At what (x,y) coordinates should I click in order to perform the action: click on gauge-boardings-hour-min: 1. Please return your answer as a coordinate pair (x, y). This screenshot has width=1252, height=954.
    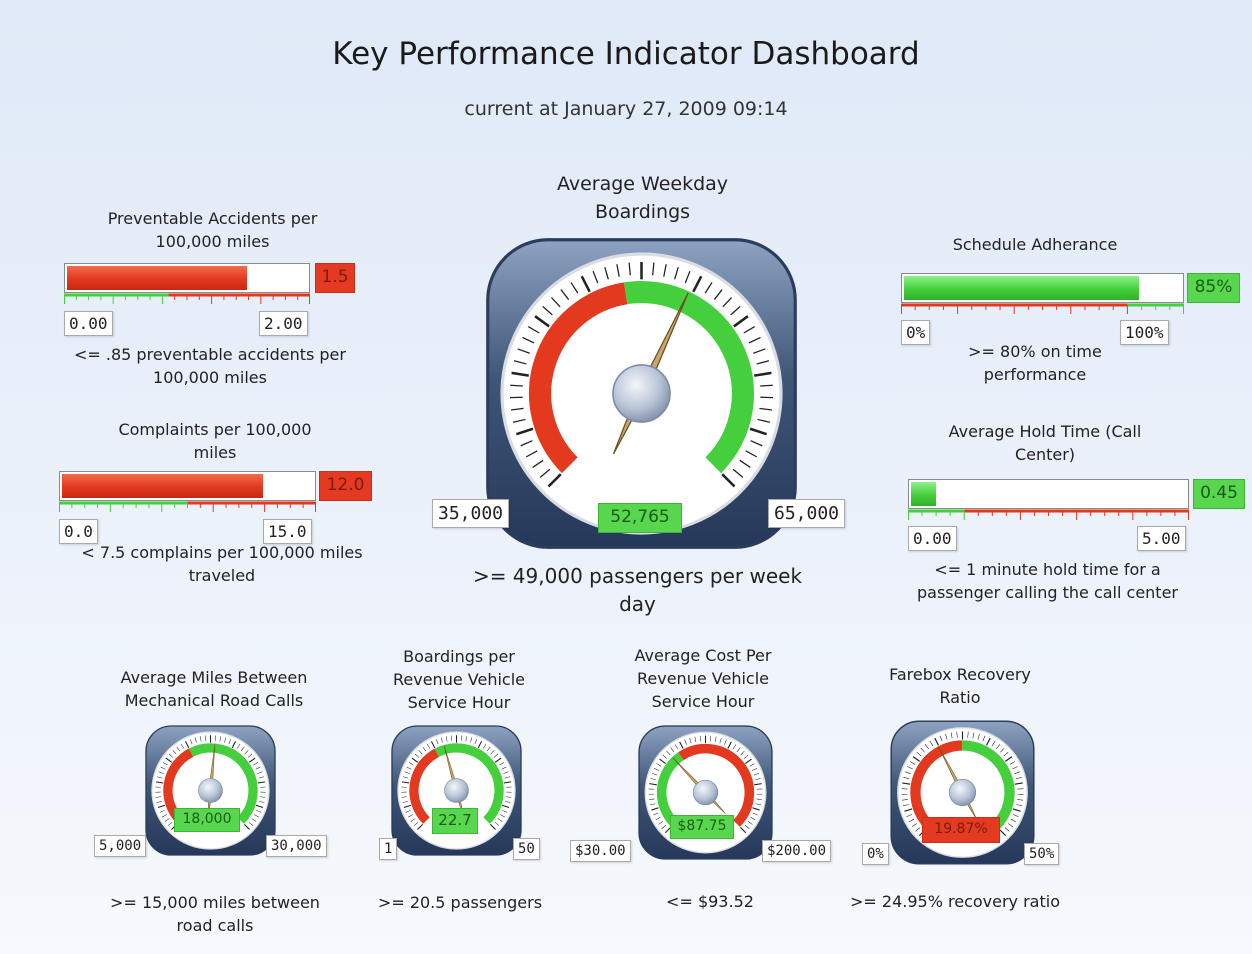
    Looking at the image, I should click on (388, 849).